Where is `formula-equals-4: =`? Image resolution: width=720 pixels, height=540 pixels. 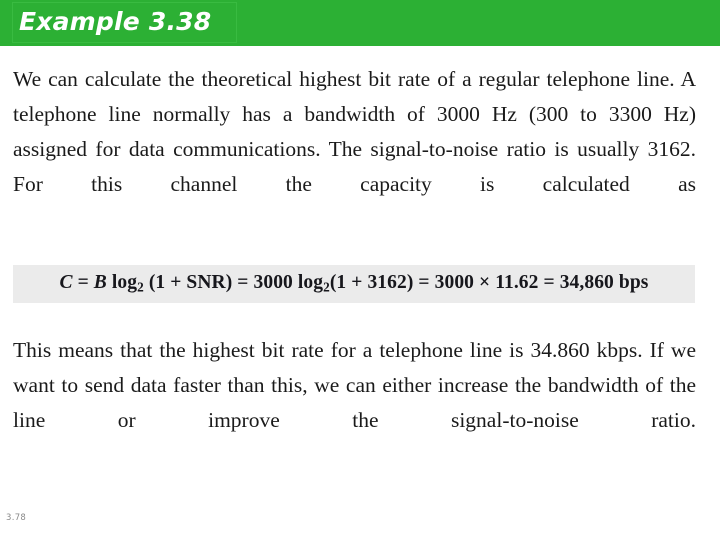
formula-equals-4: = is located at coordinates (549, 283).